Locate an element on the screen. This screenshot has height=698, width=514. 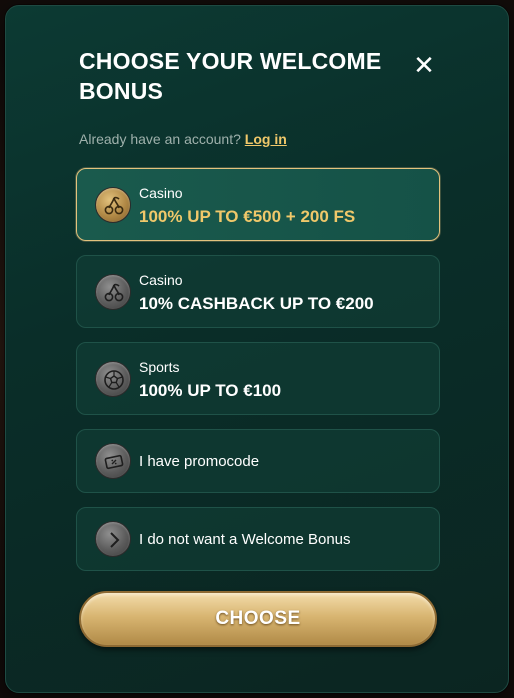
bonus-option-promocode: I have promocode is located at coordinates (258, 461).